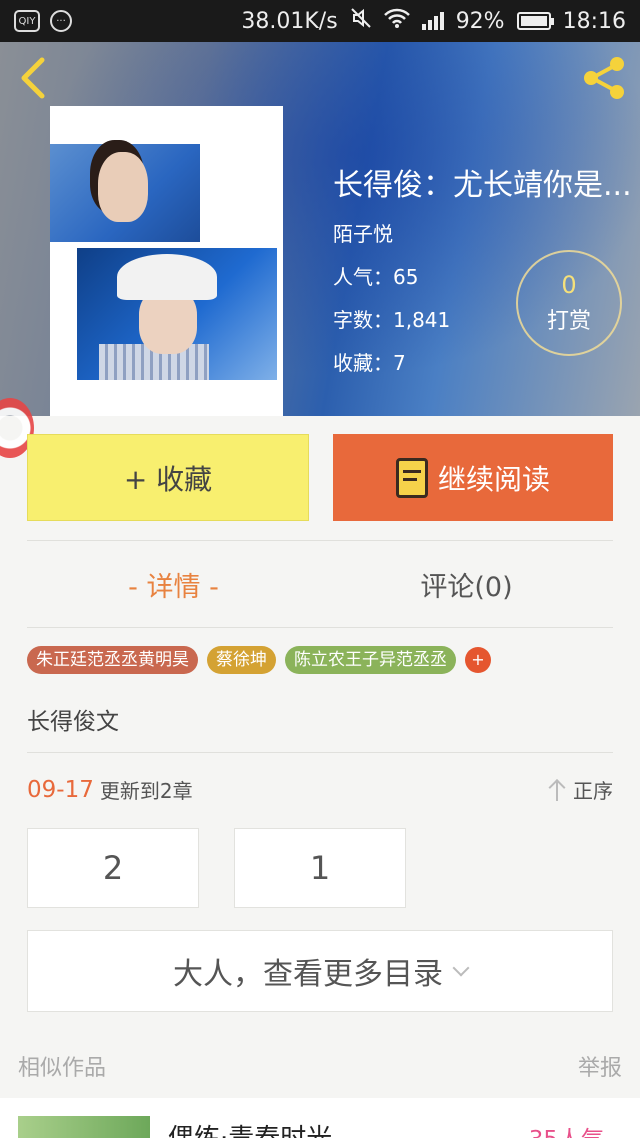  Describe the element at coordinates (113, 868) in the screenshot. I see `chapter-button: 2` at that location.